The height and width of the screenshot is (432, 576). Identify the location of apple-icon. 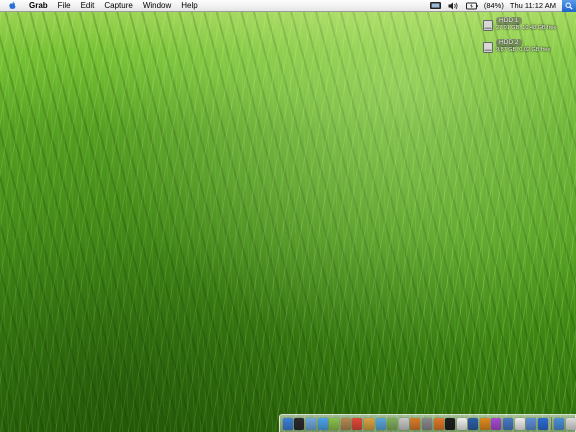
(13, 6).